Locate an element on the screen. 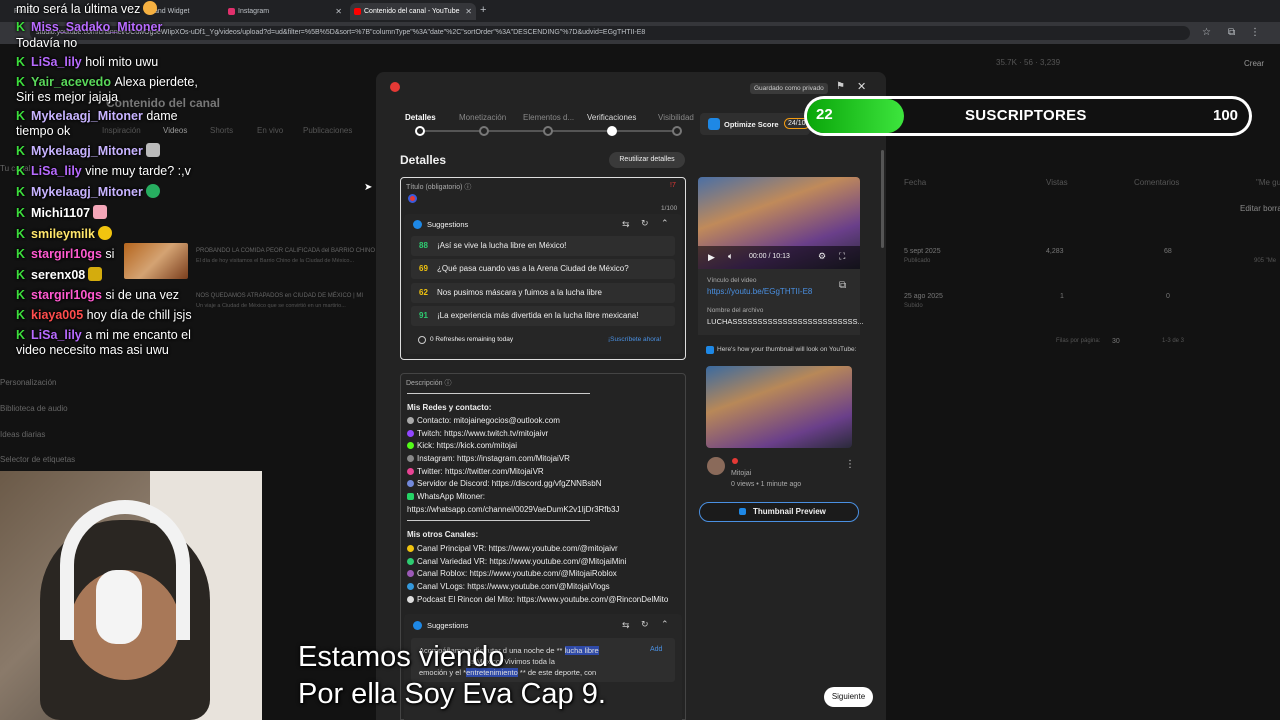 This screenshot has height=720, width=1280. step-verificaciones: Verificaciones is located at coordinates (611, 117).